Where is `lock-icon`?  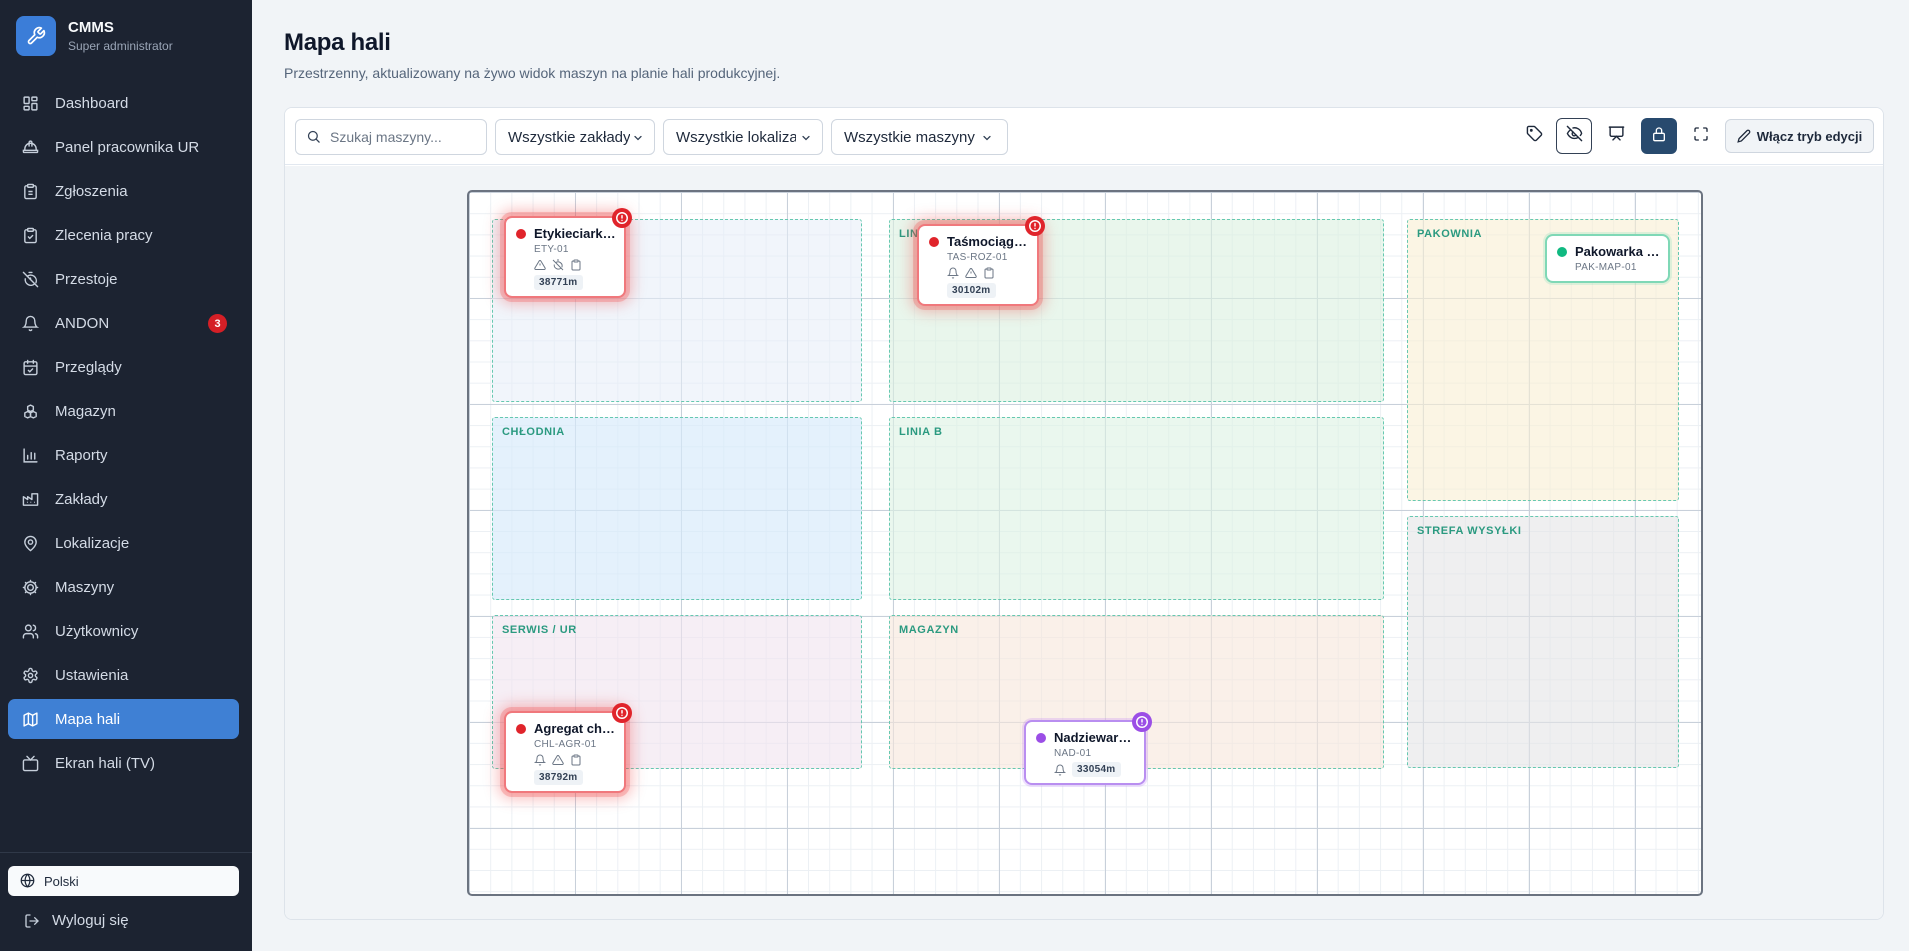 lock-icon is located at coordinates (1659, 136).